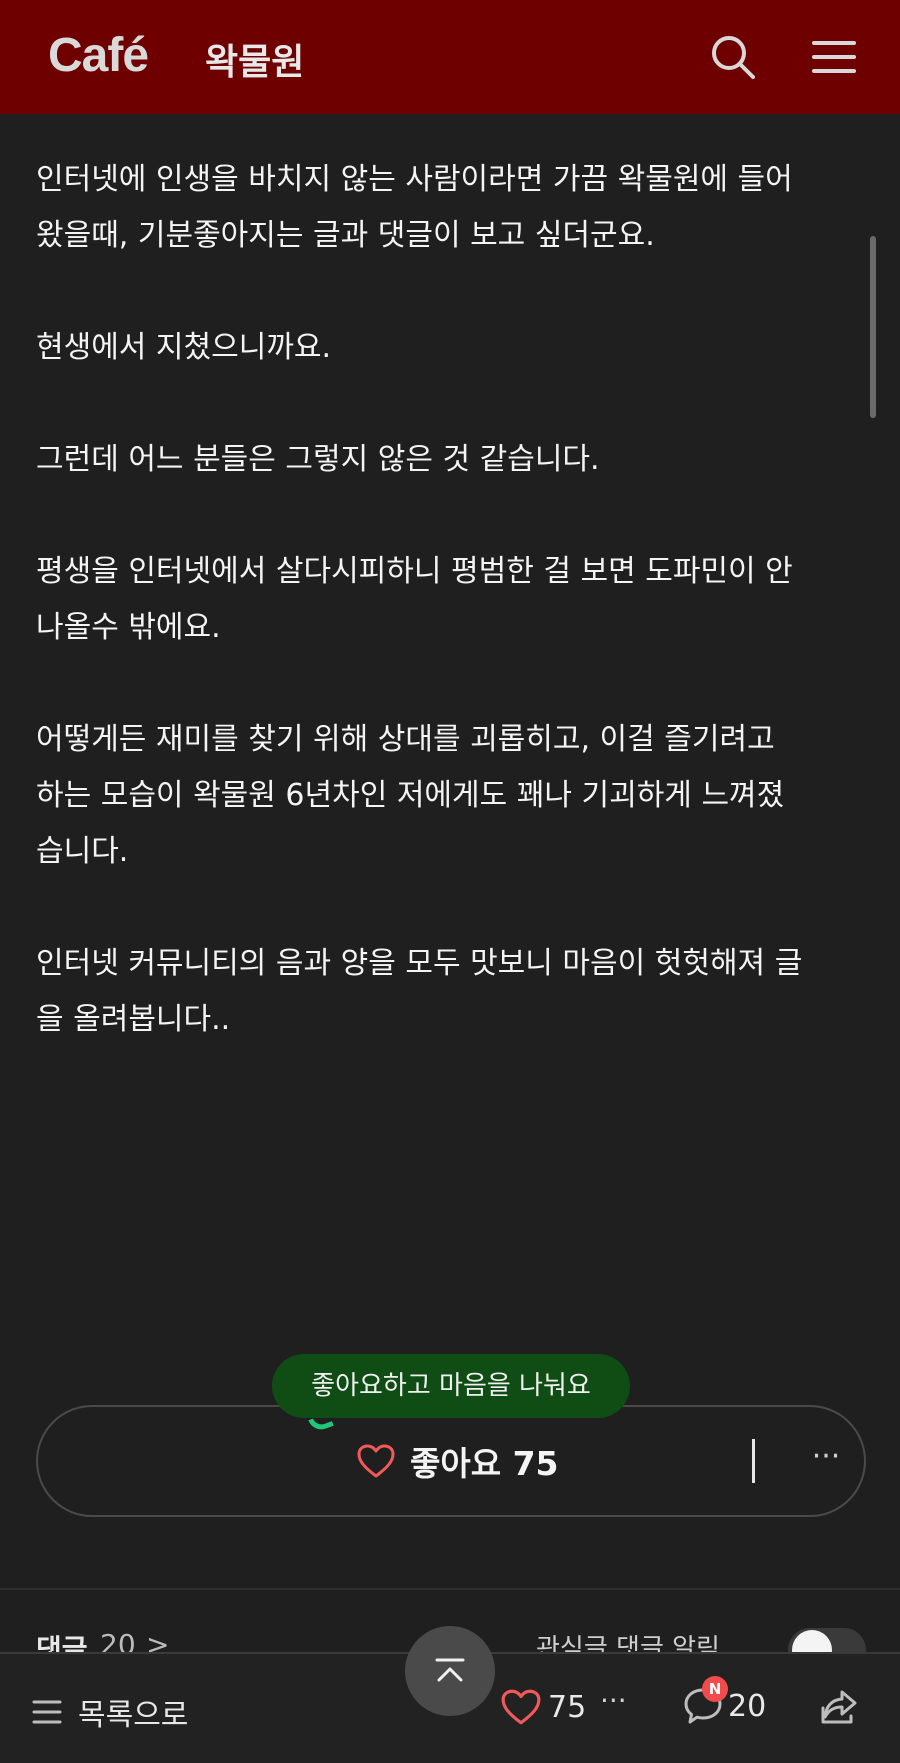  Describe the element at coordinates (484, 1463) in the screenshot. I see `like-label: 좋아요 75` at that location.